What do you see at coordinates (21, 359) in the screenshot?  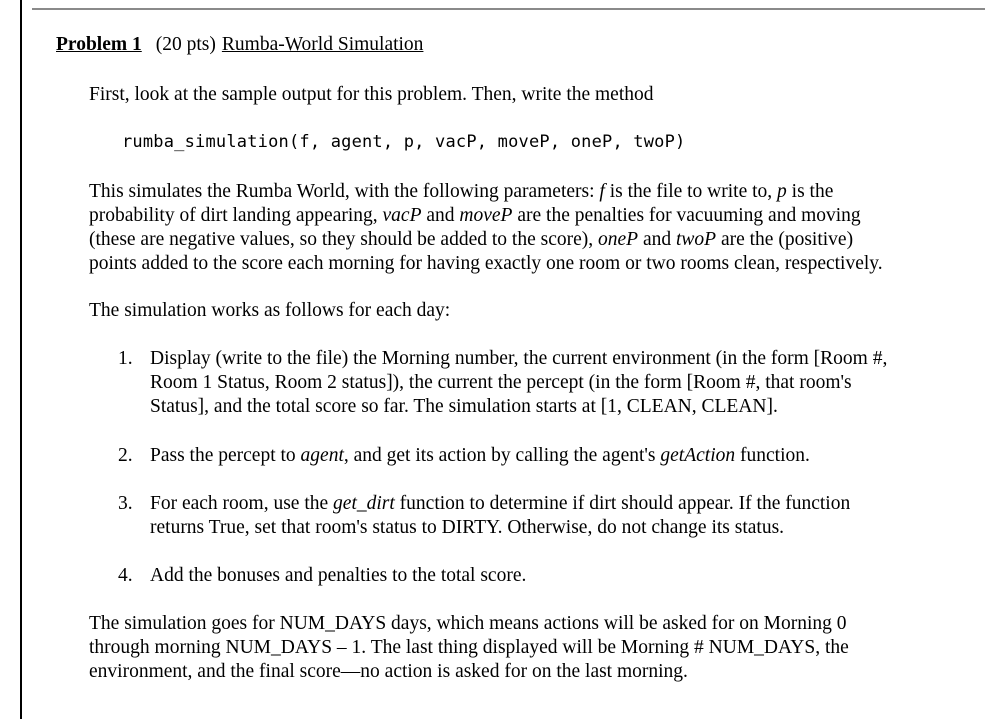 I see `page-left-border` at bounding box center [21, 359].